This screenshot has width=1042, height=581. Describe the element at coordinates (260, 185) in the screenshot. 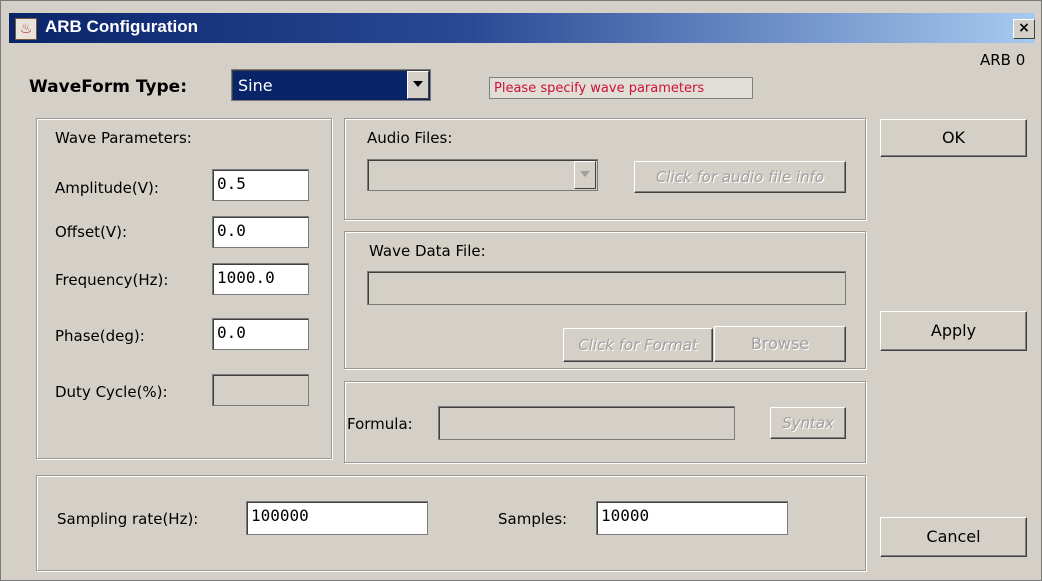

I see `amplitude-input: 0.5` at that location.